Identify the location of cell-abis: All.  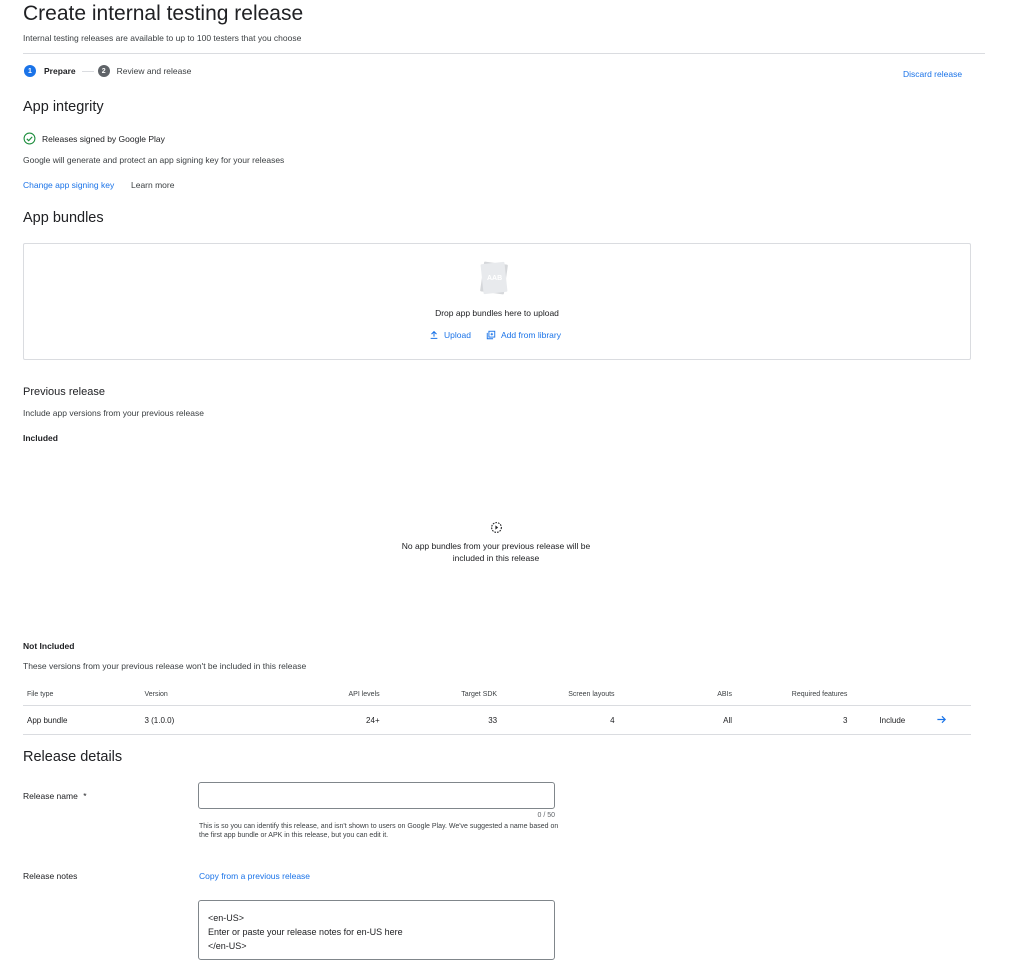
(677, 720).